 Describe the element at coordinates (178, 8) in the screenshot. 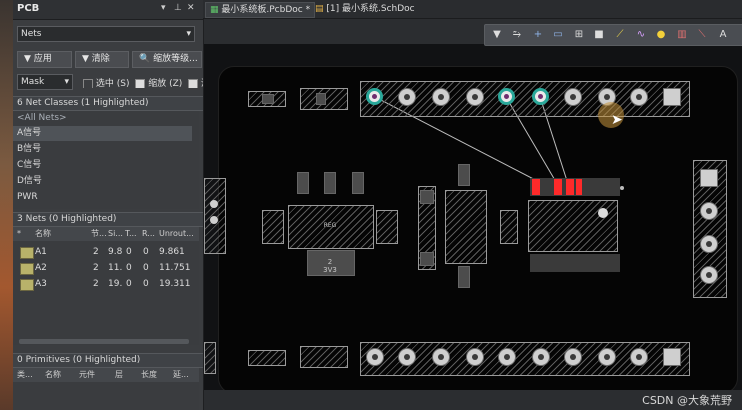

I see `pin-icon: ⊥` at that location.